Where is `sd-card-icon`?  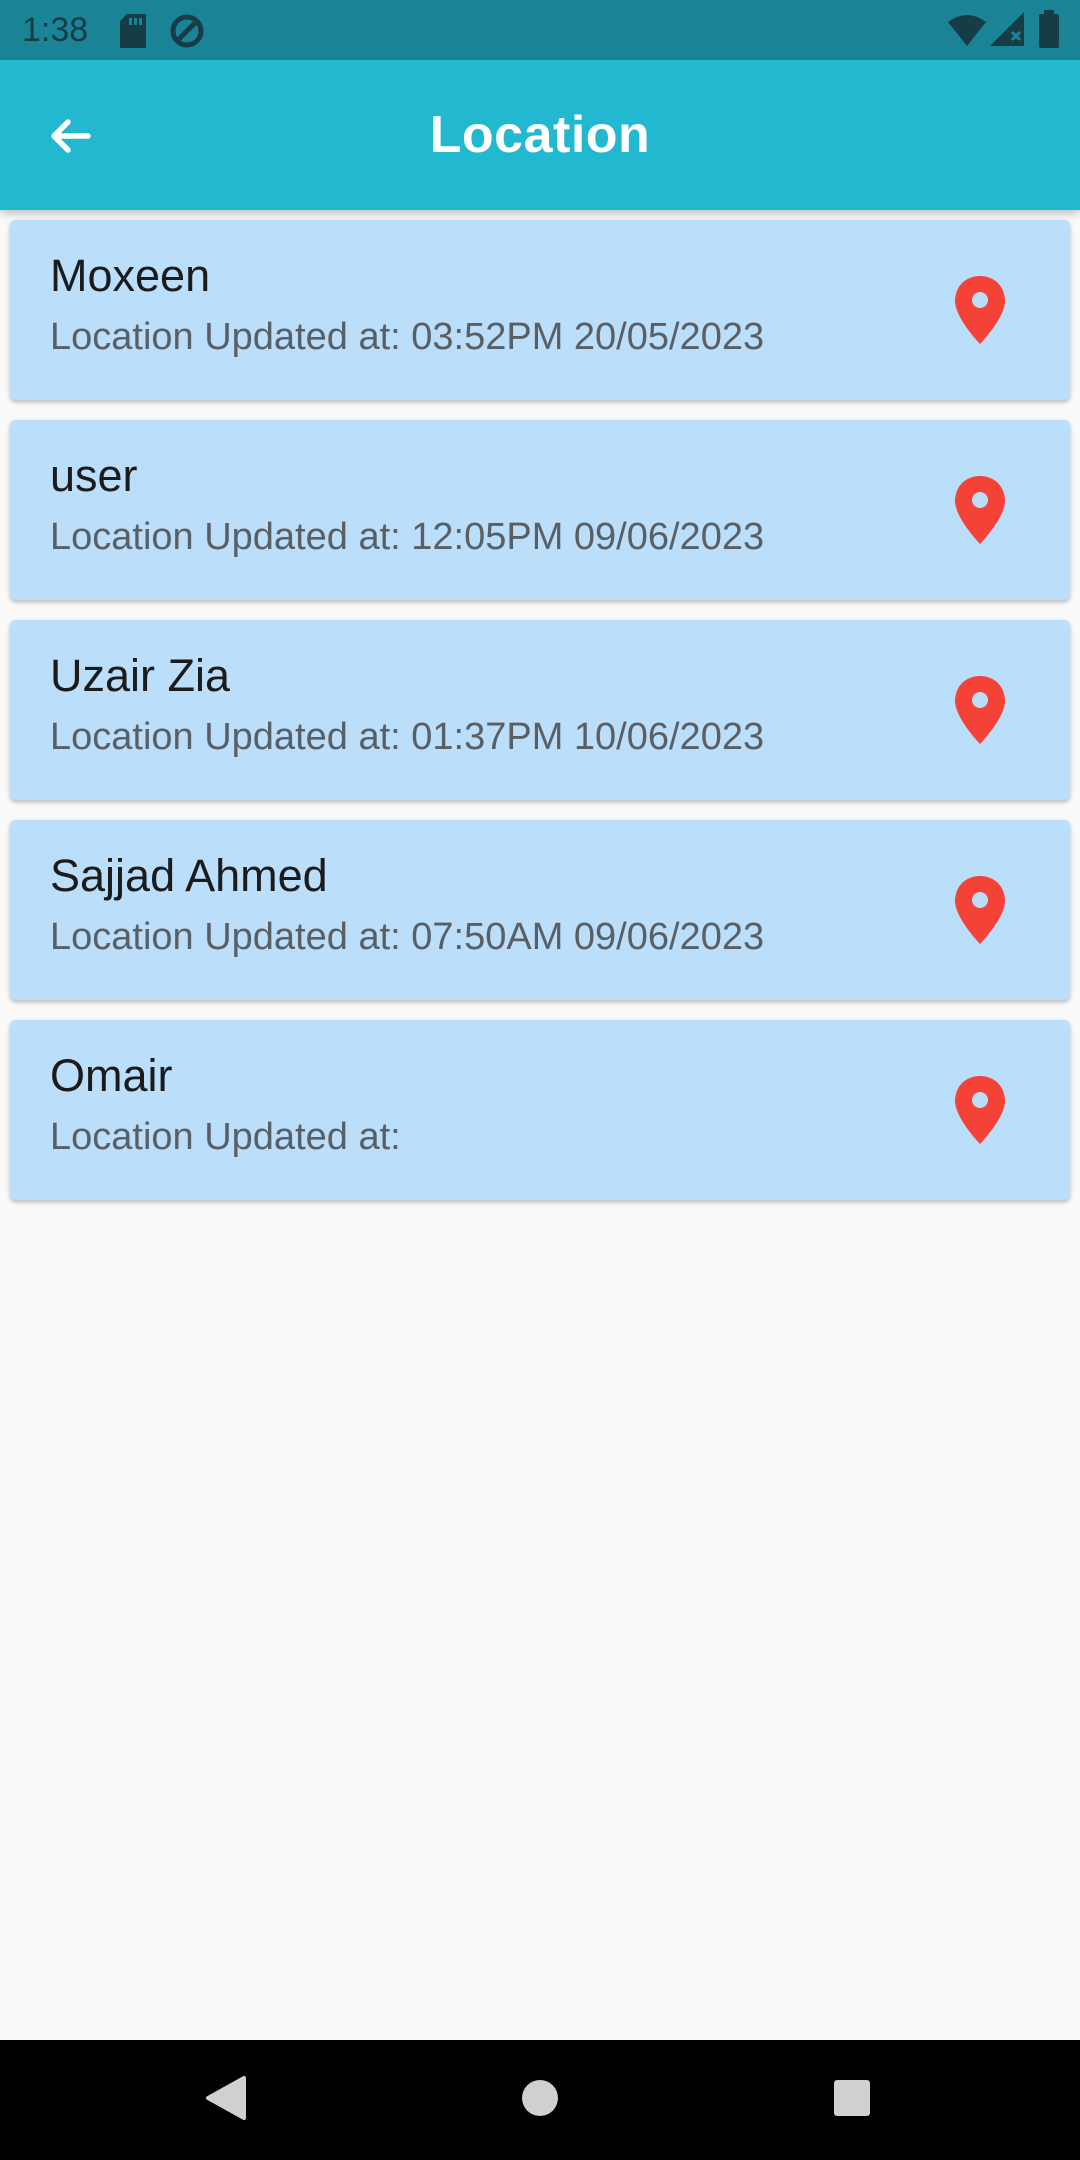
sd-card-icon is located at coordinates (133, 33).